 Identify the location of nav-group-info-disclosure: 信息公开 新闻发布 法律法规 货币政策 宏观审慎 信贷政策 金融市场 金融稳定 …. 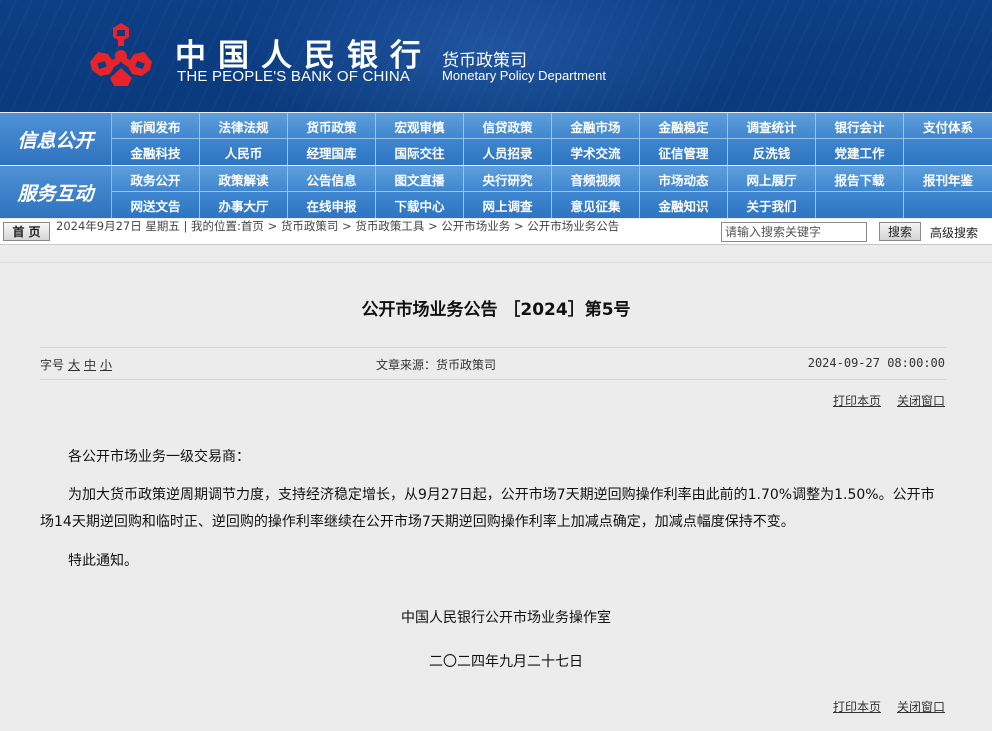
(496, 139).